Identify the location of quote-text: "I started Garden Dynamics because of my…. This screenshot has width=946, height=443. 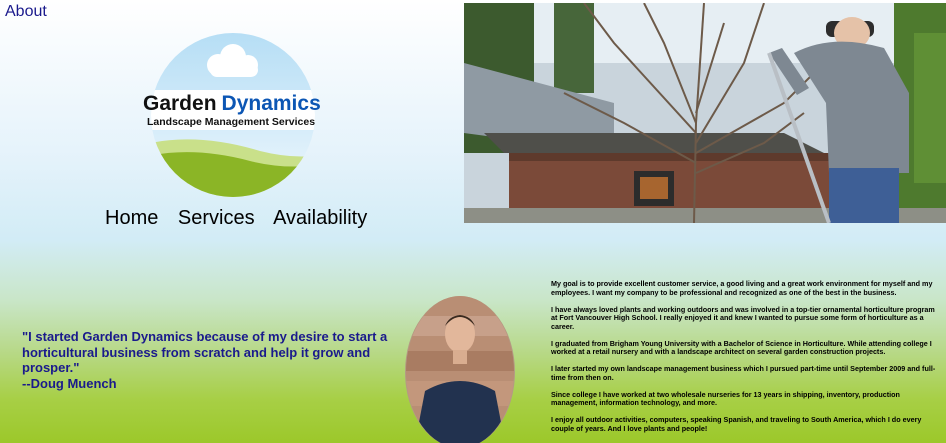
(205, 352).